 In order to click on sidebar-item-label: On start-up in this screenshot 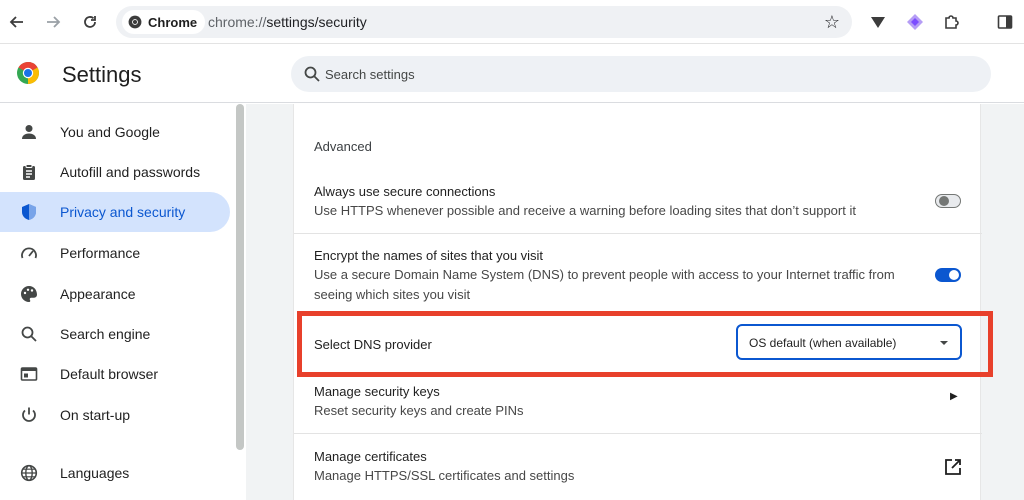, I will do `click(95, 415)`.